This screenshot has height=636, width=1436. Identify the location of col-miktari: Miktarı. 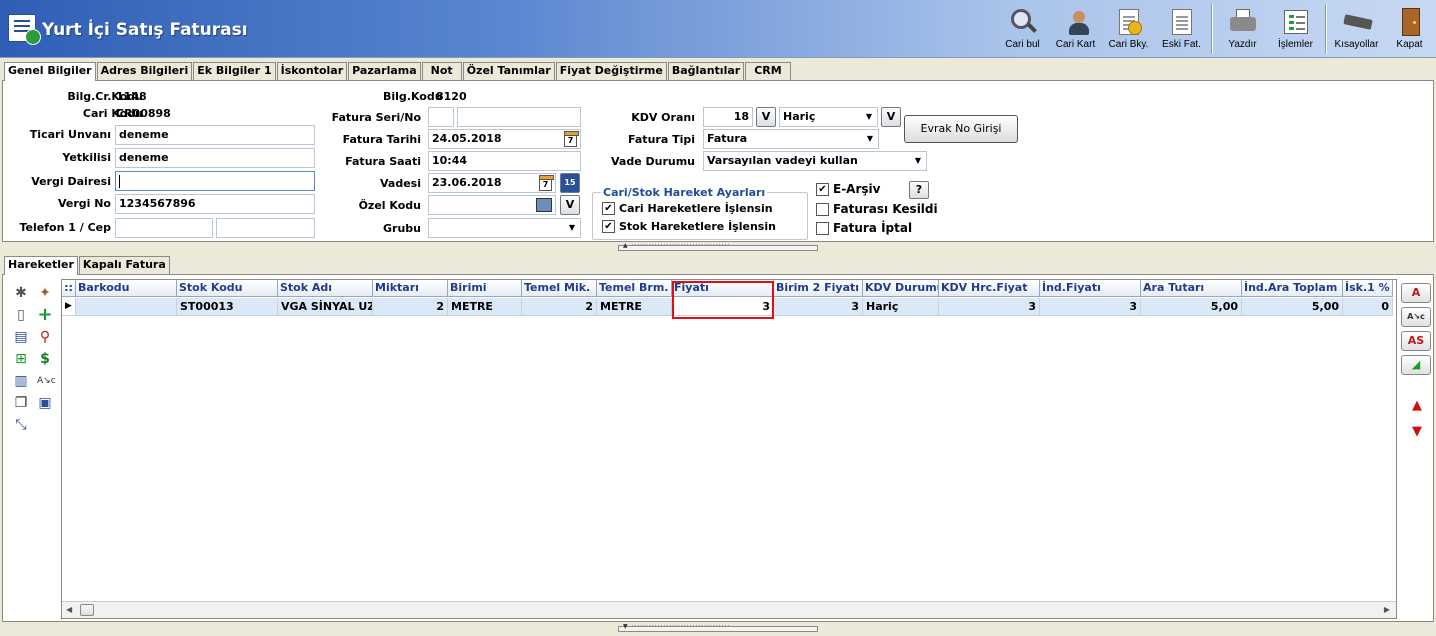
(410, 288).